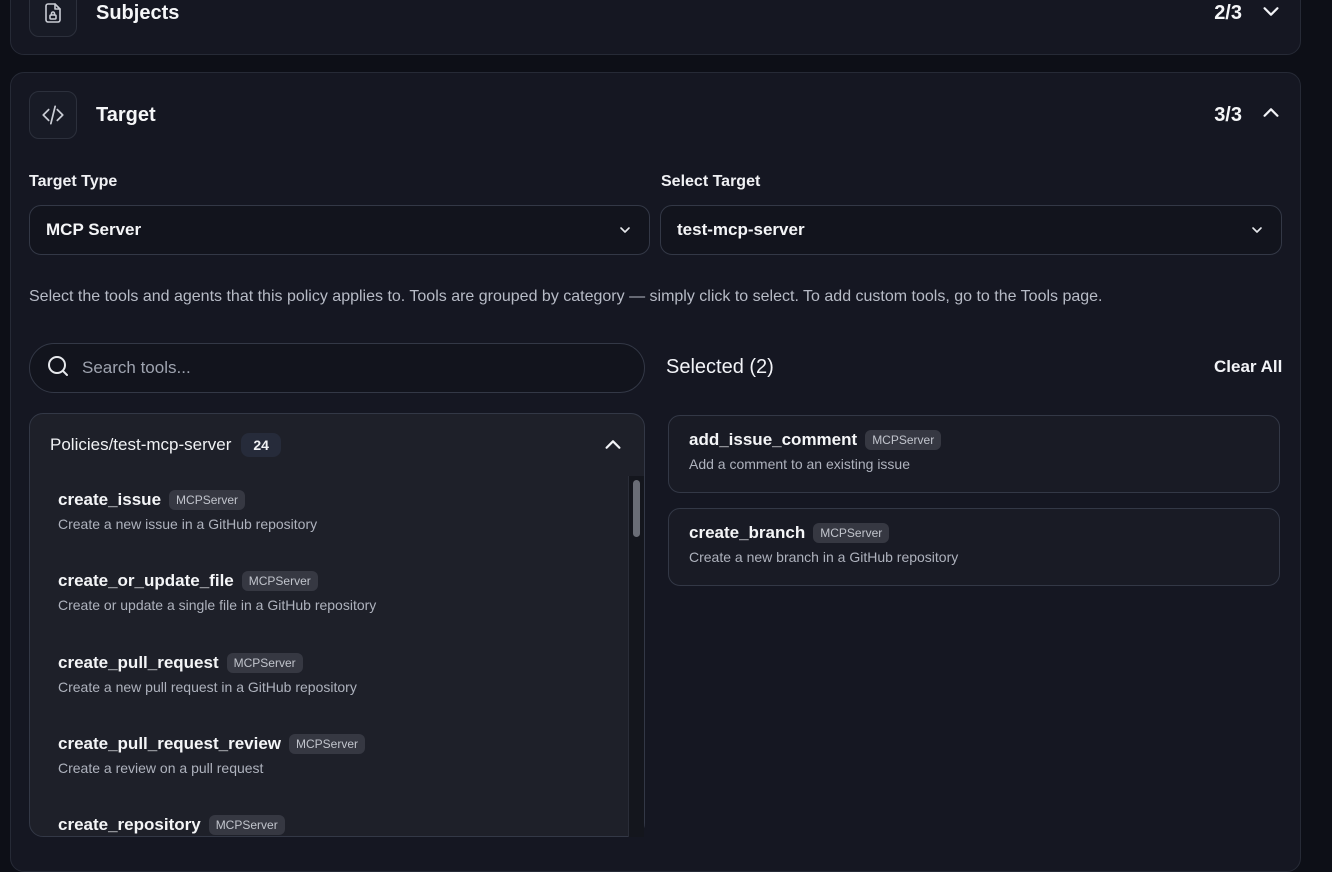  I want to click on tool-item: create_repository MCPServer, so click(171, 825).